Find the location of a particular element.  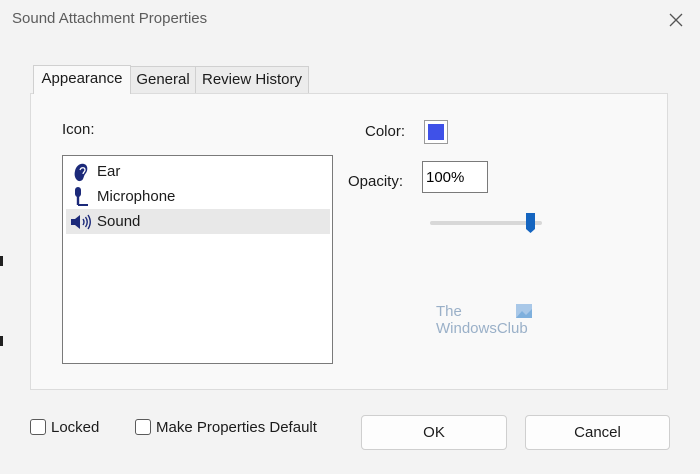

list-item-sound: Sound is located at coordinates (198, 221).